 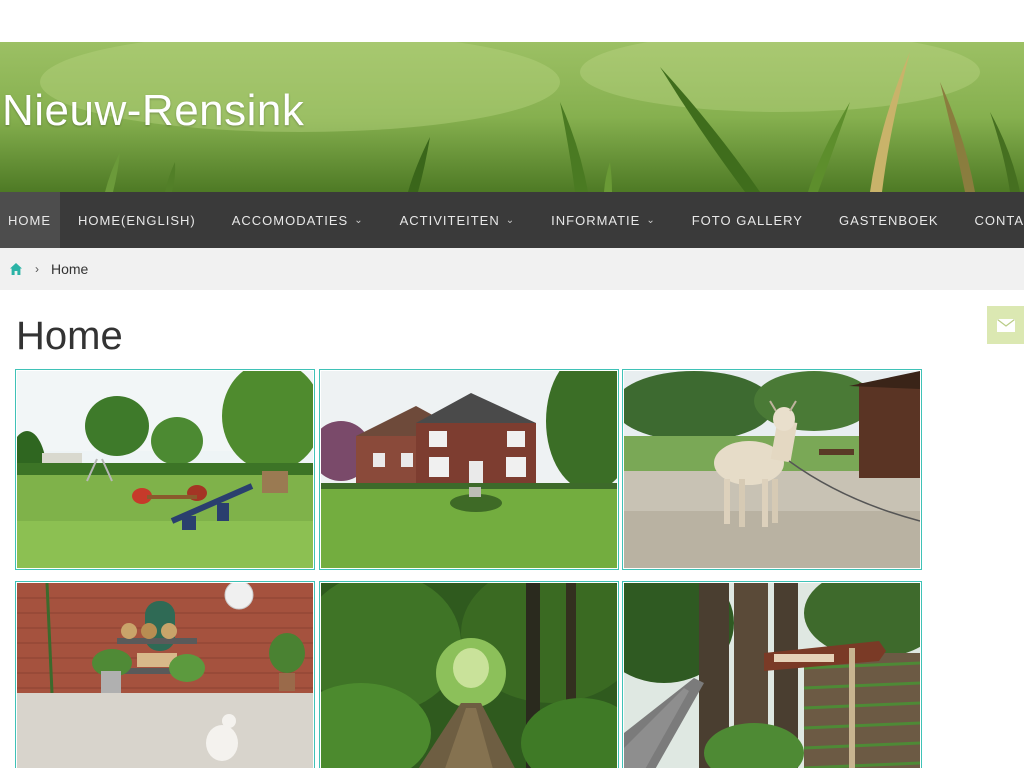 I want to click on mail-tab, so click(x=1005, y=325).